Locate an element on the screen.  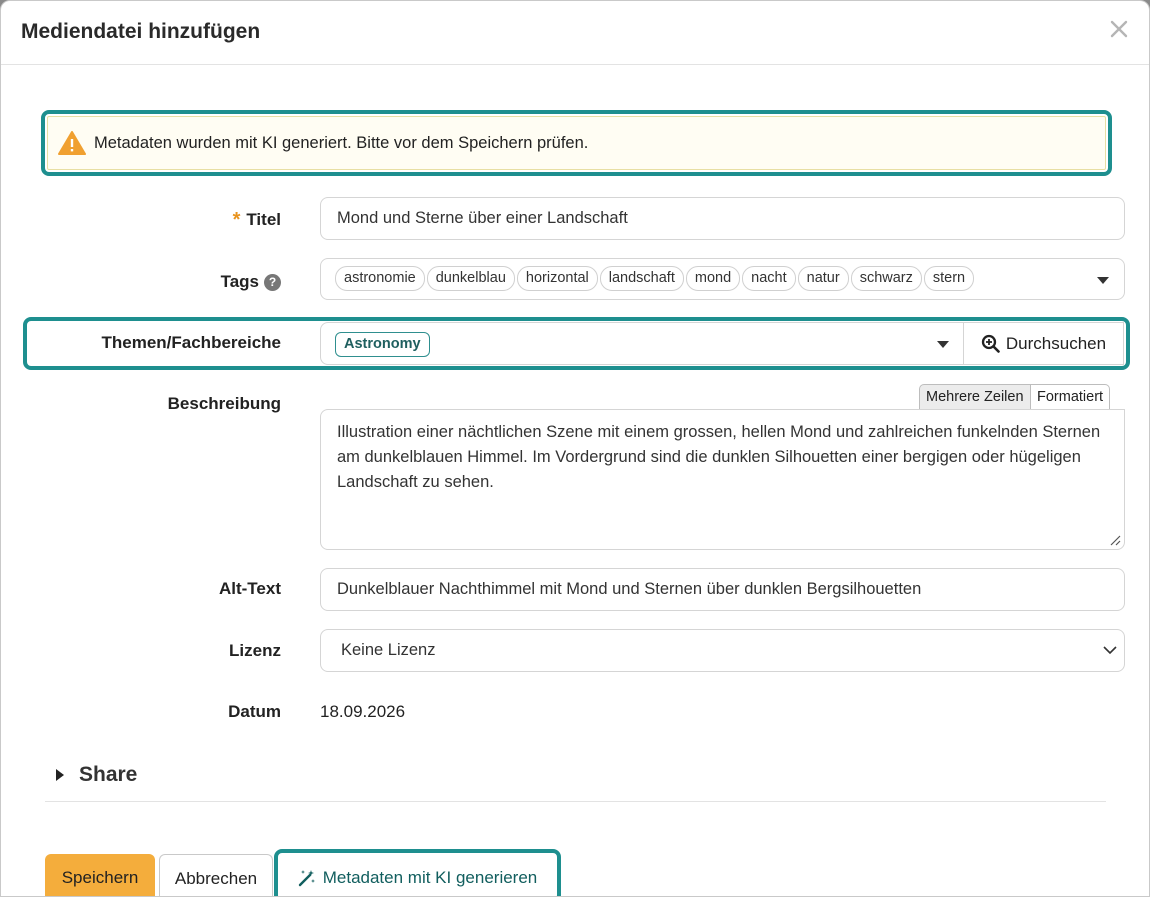
title-label: * Titel is located at coordinates (256, 220).